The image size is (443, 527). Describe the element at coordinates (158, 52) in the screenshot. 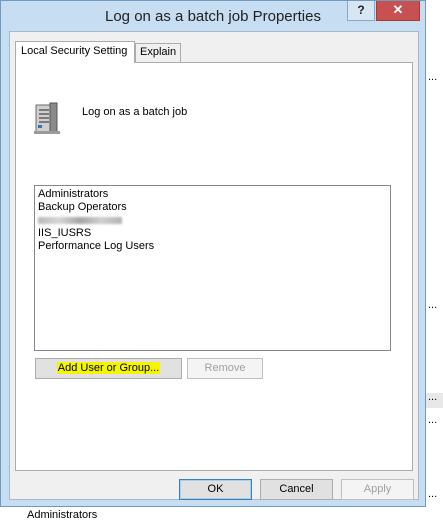

I see `tab-explain: Explain` at that location.